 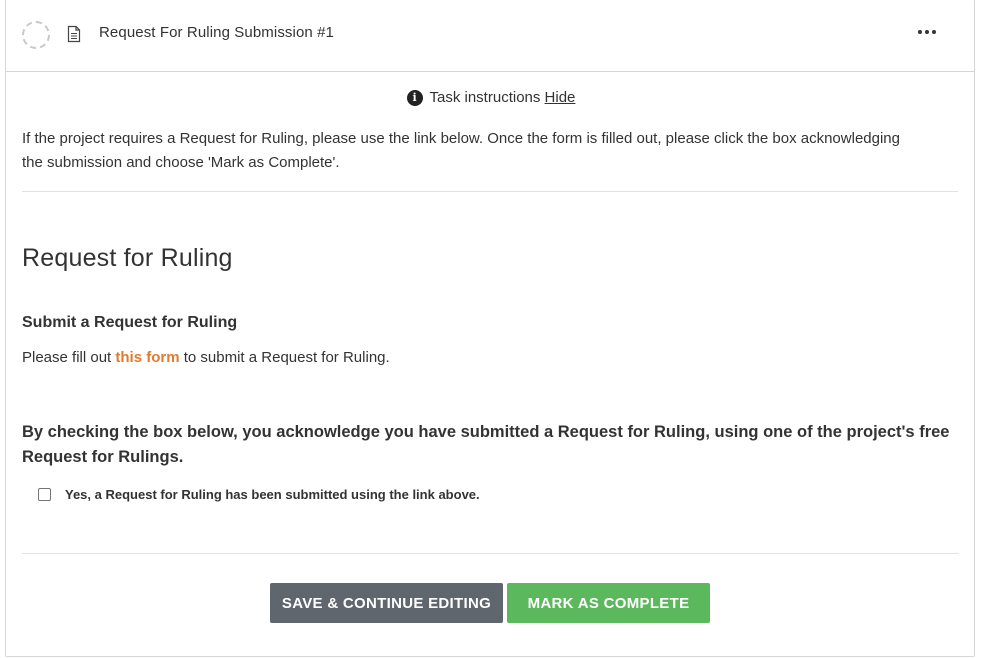 I want to click on section-heading: Submit a Request for Ruling, so click(x=130, y=322).